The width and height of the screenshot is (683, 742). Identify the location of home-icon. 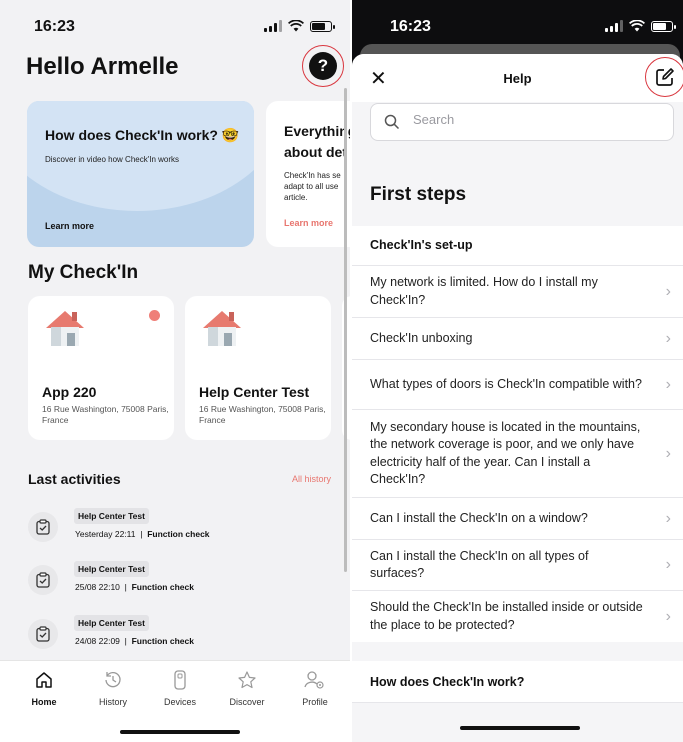
(44, 680).